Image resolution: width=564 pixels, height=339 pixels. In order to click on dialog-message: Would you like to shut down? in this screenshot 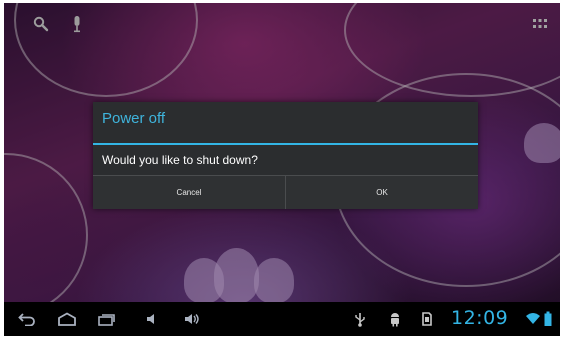, I will do `click(180, 160)`.